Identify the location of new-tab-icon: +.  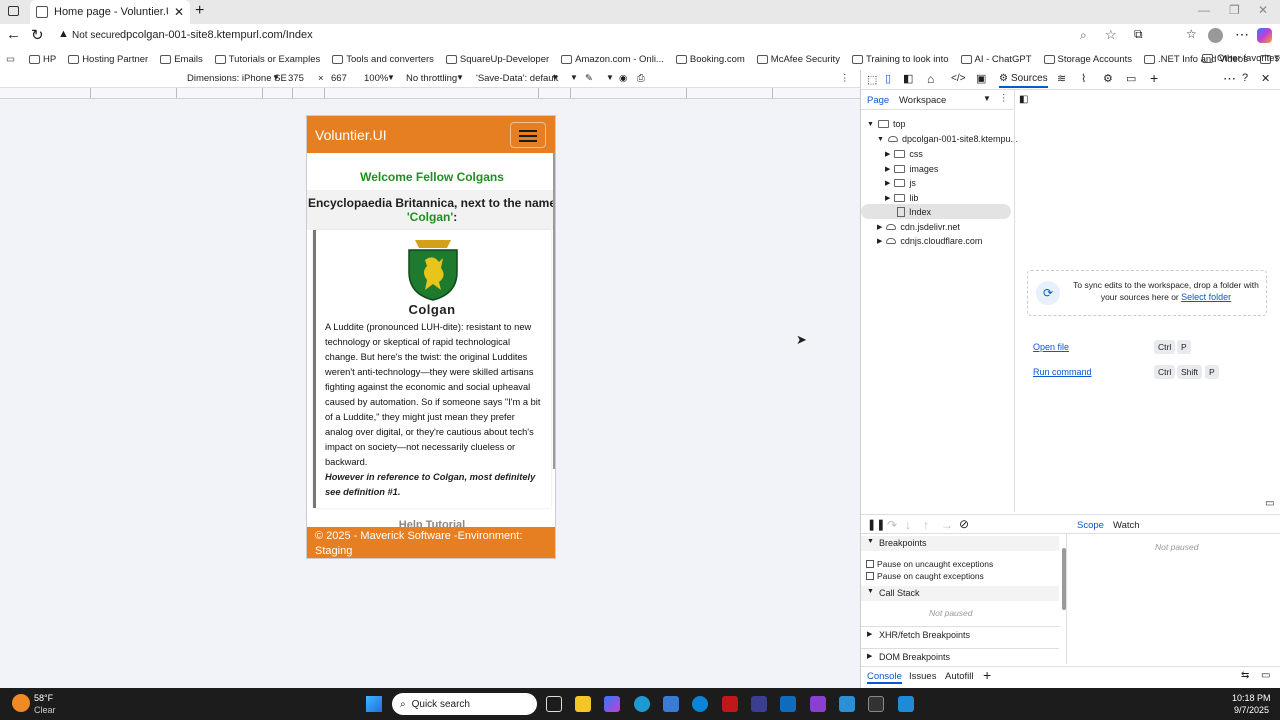
(199, 11).